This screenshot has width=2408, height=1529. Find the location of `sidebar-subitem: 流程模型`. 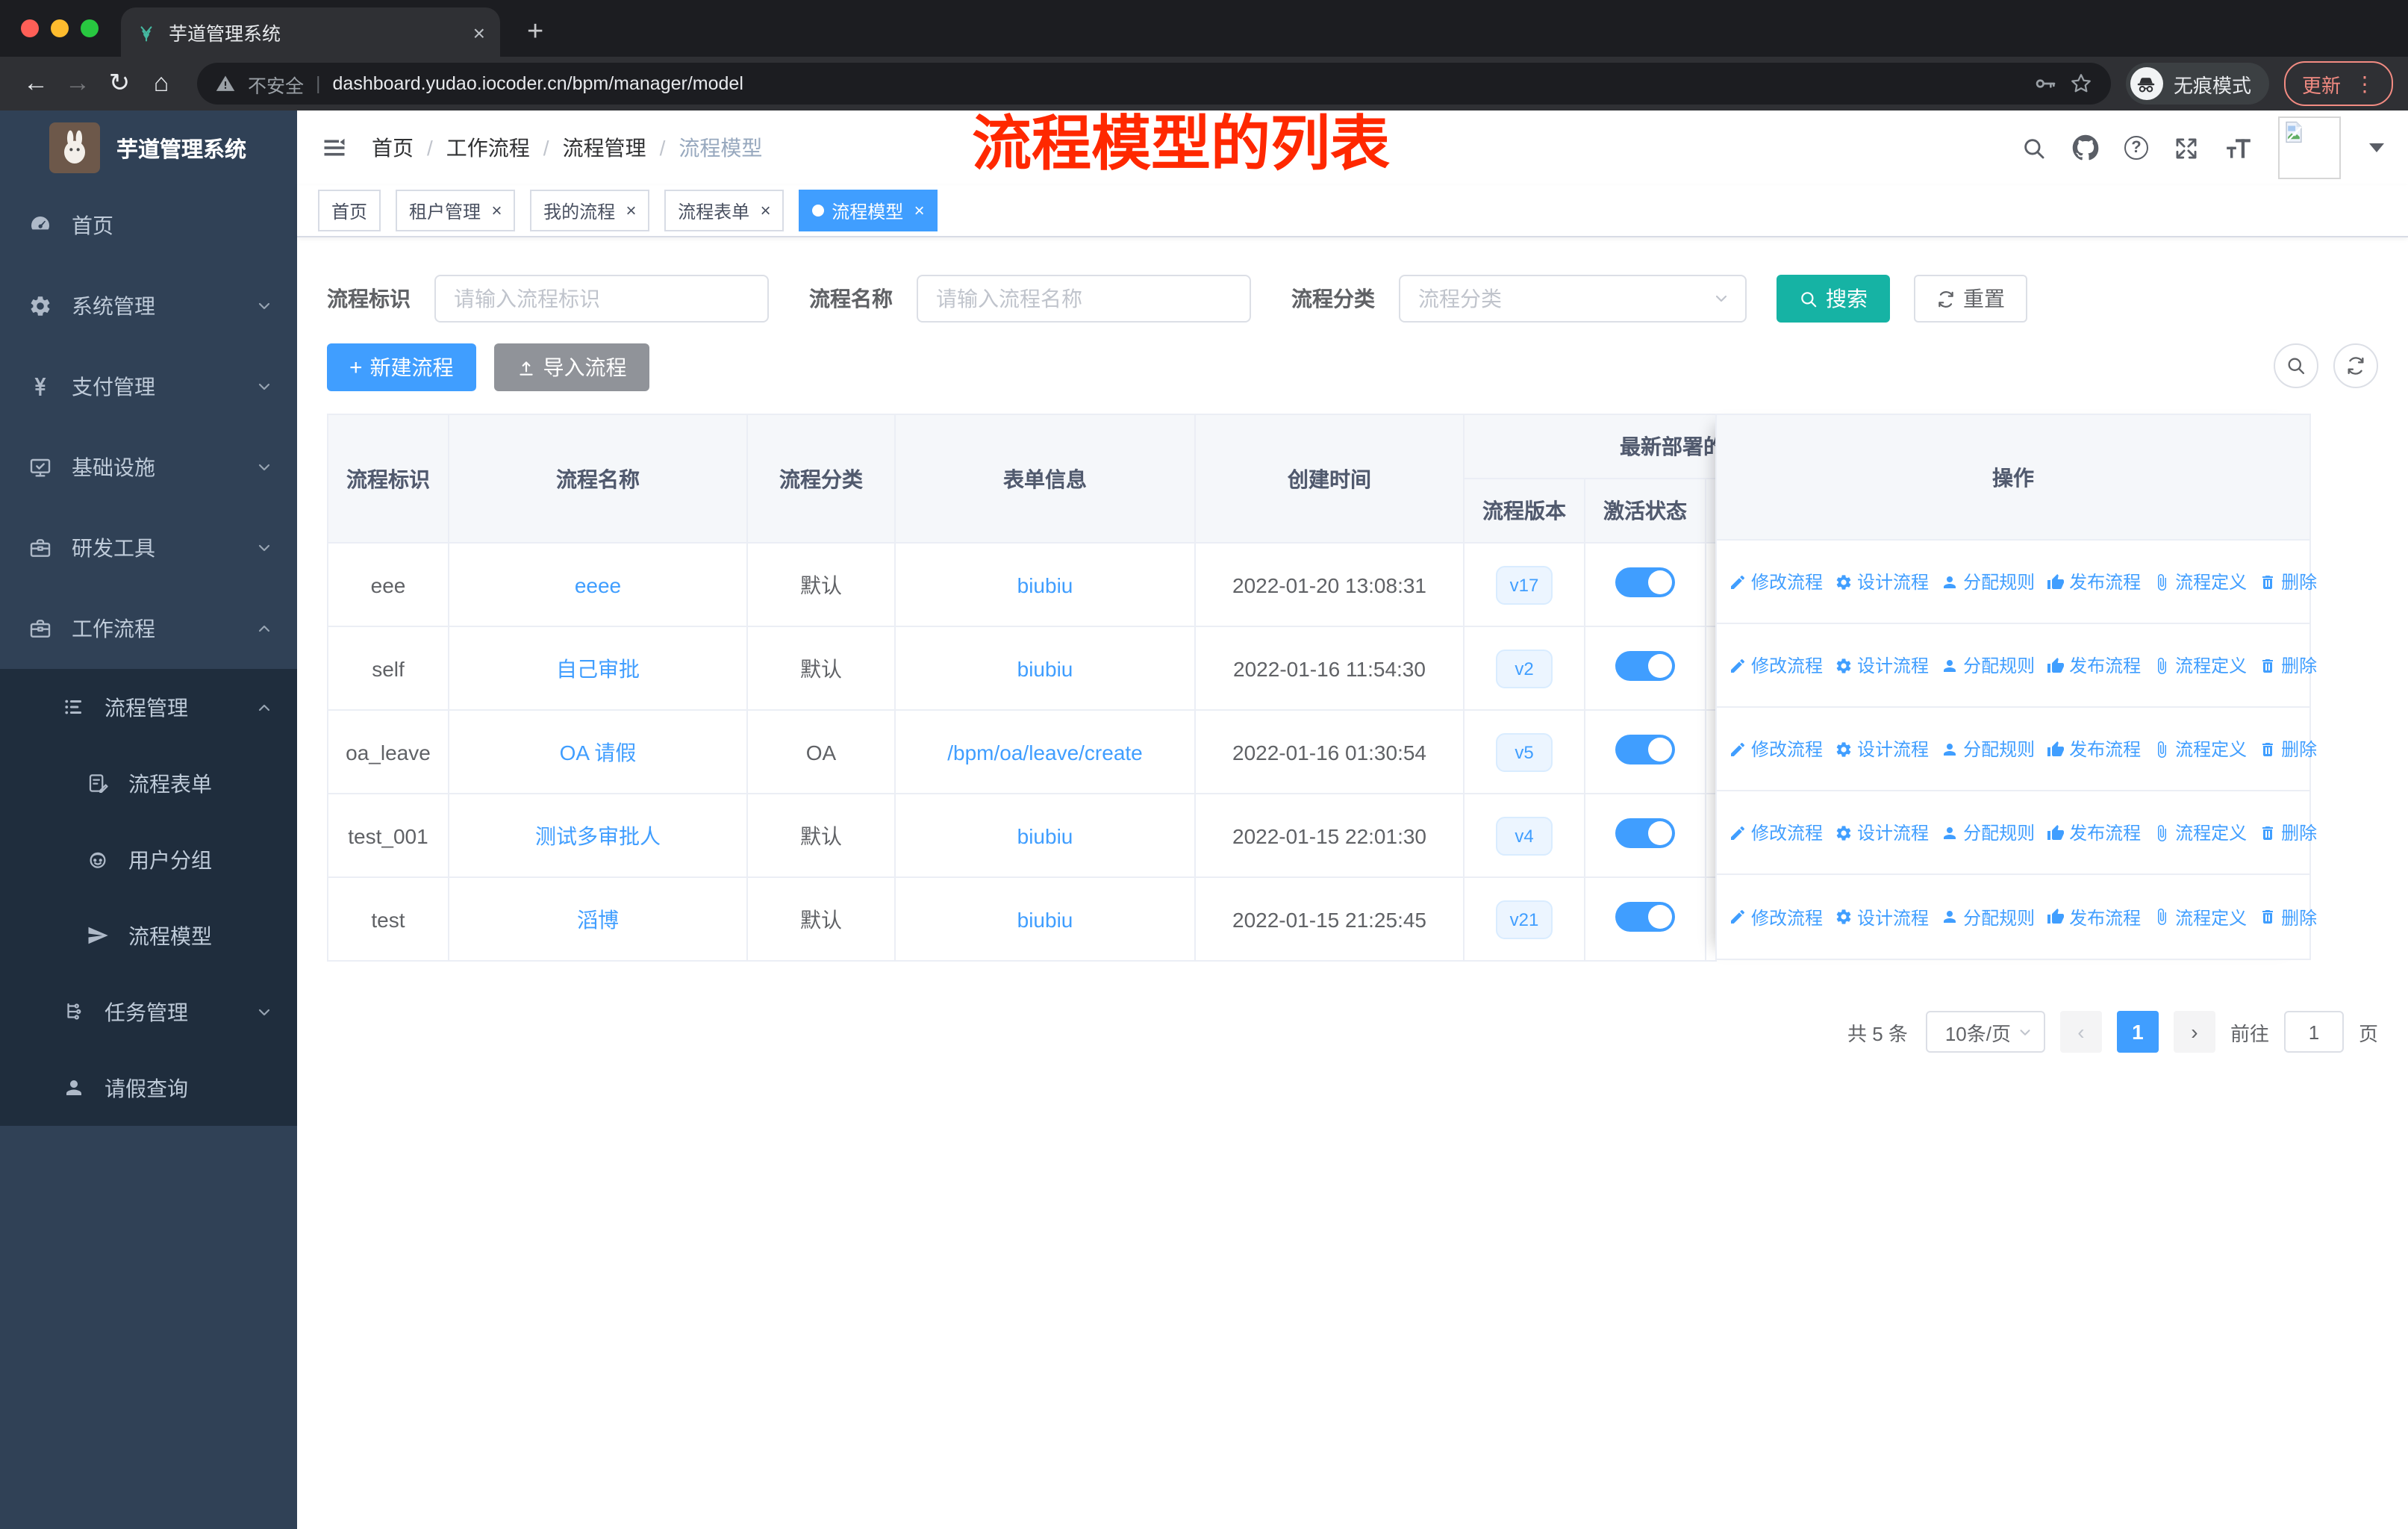

sidebar-subitem: 流程模型 is located at coordinates (148, 935).